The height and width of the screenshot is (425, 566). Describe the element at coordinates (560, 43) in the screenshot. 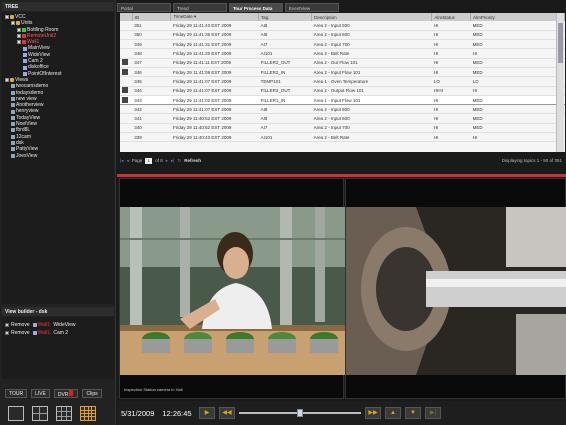

I see `scrollbar-thumb` at that location.